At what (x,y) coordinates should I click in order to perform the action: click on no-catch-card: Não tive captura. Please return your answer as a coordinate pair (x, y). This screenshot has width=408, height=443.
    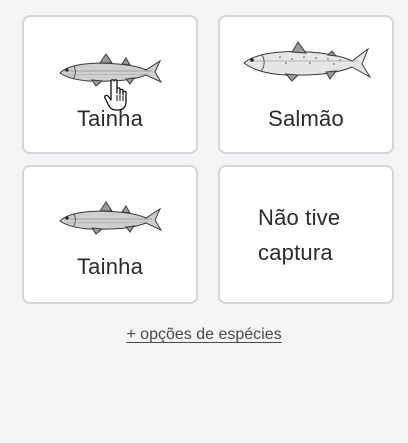
    Looking at the image, I should click on (306, 234).